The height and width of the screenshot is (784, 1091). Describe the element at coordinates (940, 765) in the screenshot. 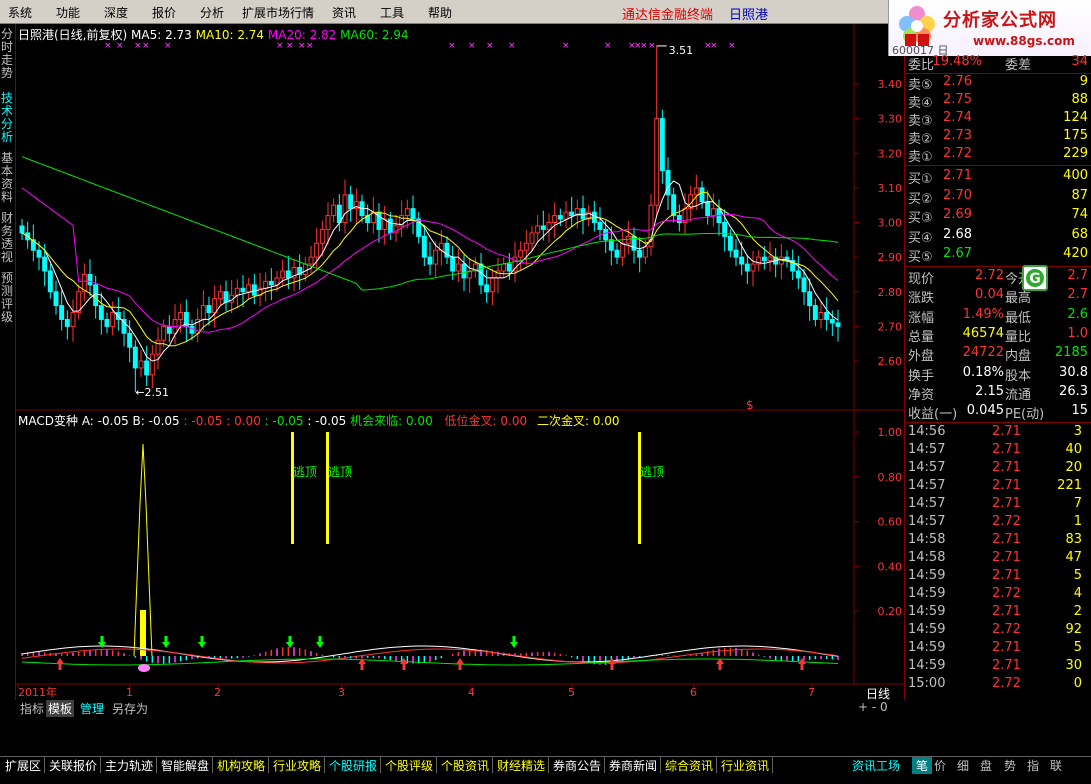

I see `quote-view-tab: 价` at that location.